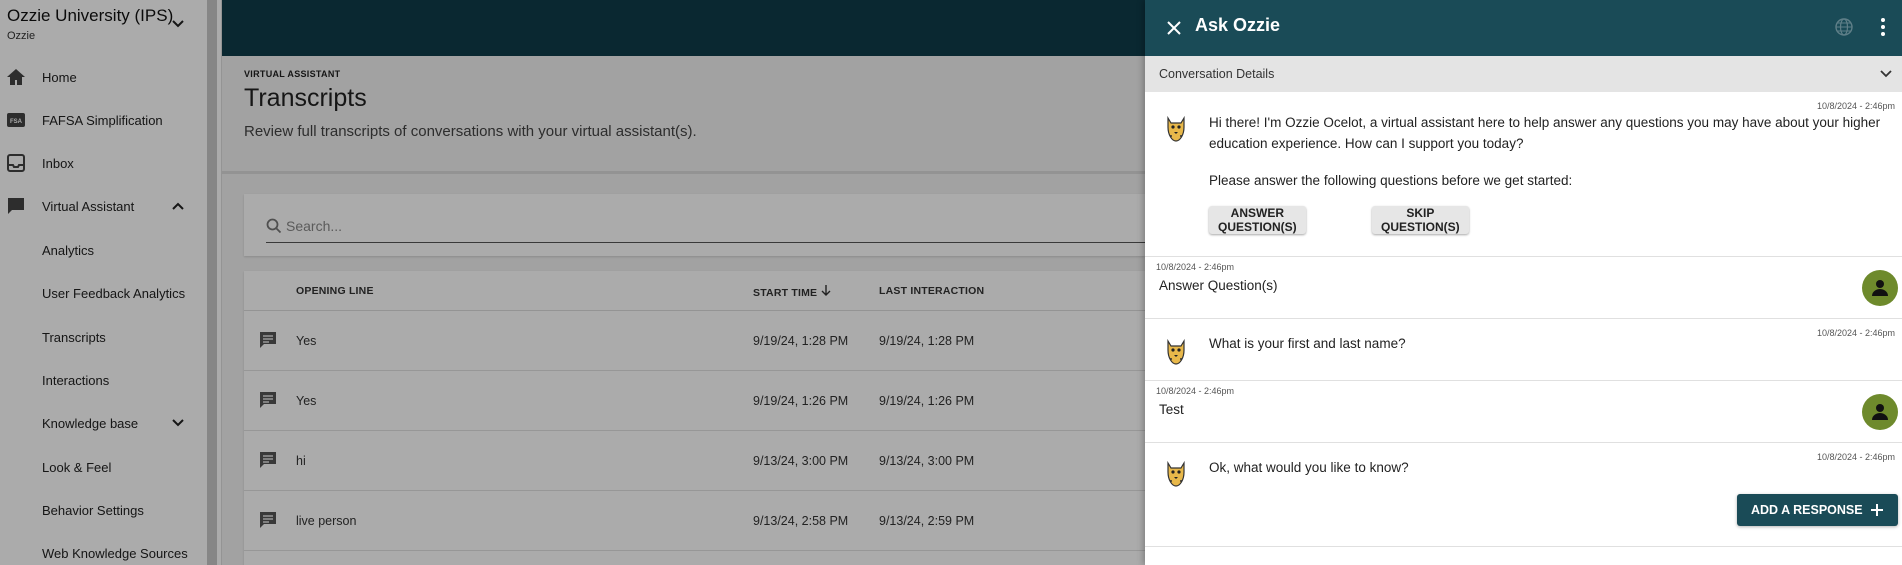  I want to click on conversation-details-label: Conversation Details, so click(1217, 74).